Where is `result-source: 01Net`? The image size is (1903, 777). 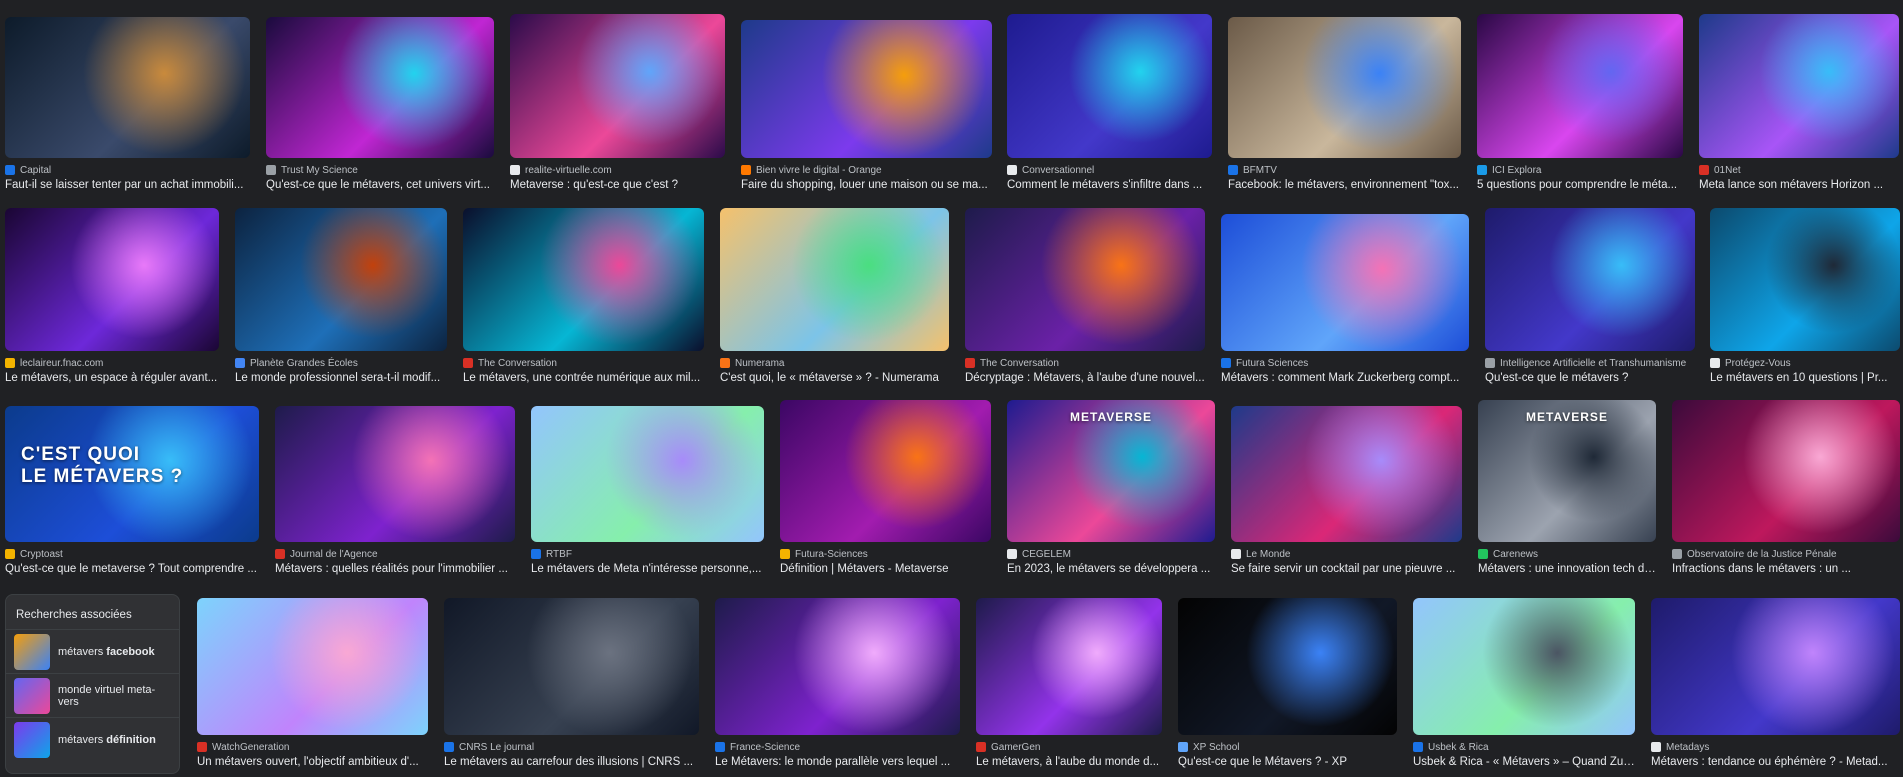 result-source: 01Net is located at coordinates (1799, 170).